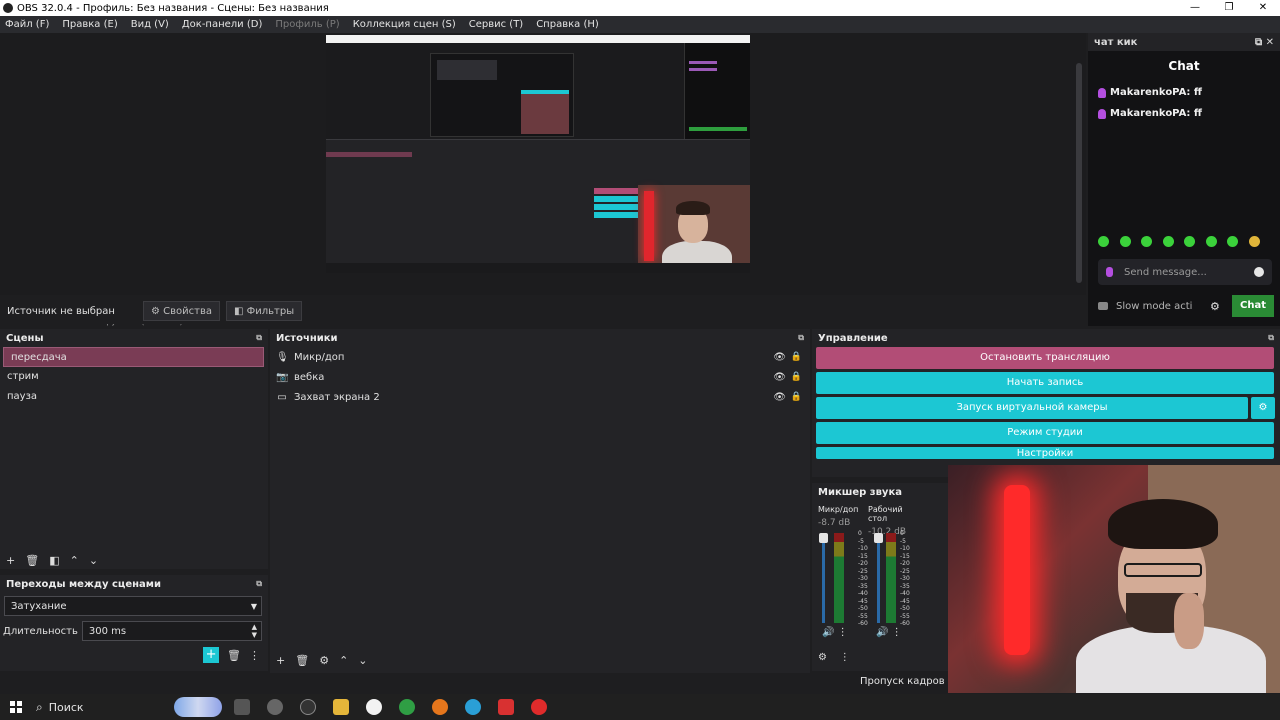 Image resolution: width=1280 pixels, height=720 pixels. I want to click on scene-filters-icon: ◧, so click(54, 560).